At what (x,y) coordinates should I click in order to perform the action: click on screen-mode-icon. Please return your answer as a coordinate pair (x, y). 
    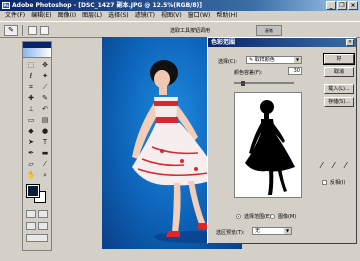
    Looking at the image, I should click on (31, 226).